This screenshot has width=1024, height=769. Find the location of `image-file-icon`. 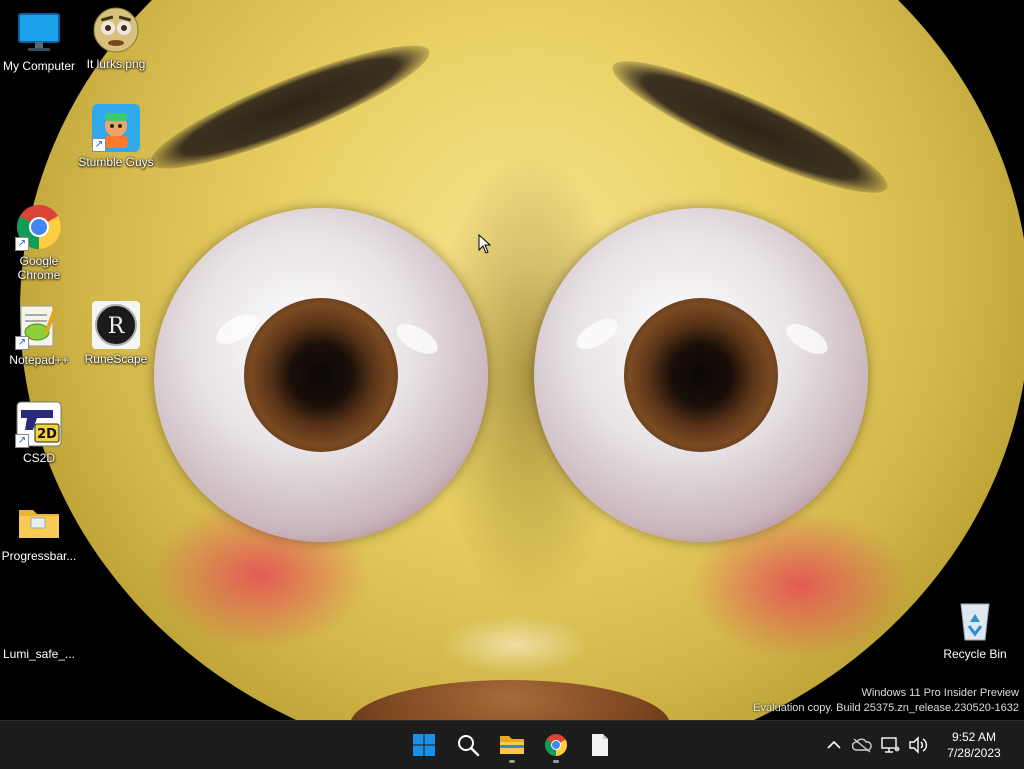

image-file-icon is located at coordinates (116, 30).